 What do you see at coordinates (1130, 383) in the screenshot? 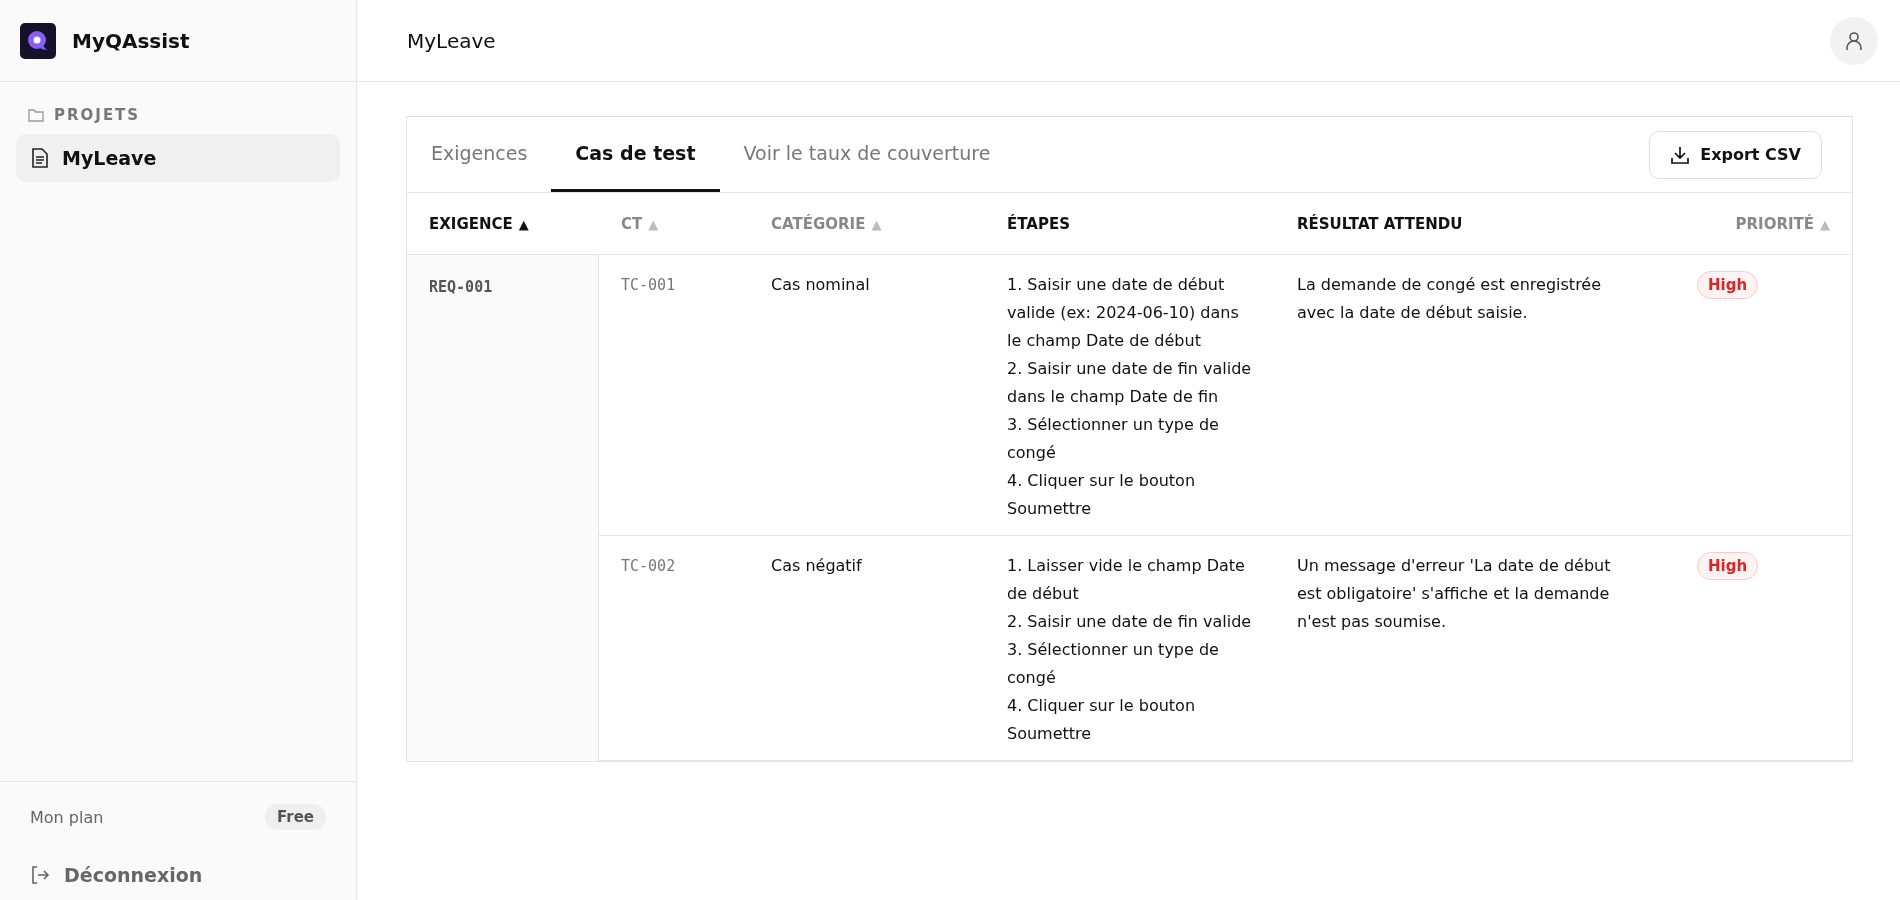
I see `step-text: 2. Saisir une date de fin valide dans le champ Date de fin` at bounding box center [1130, 383].